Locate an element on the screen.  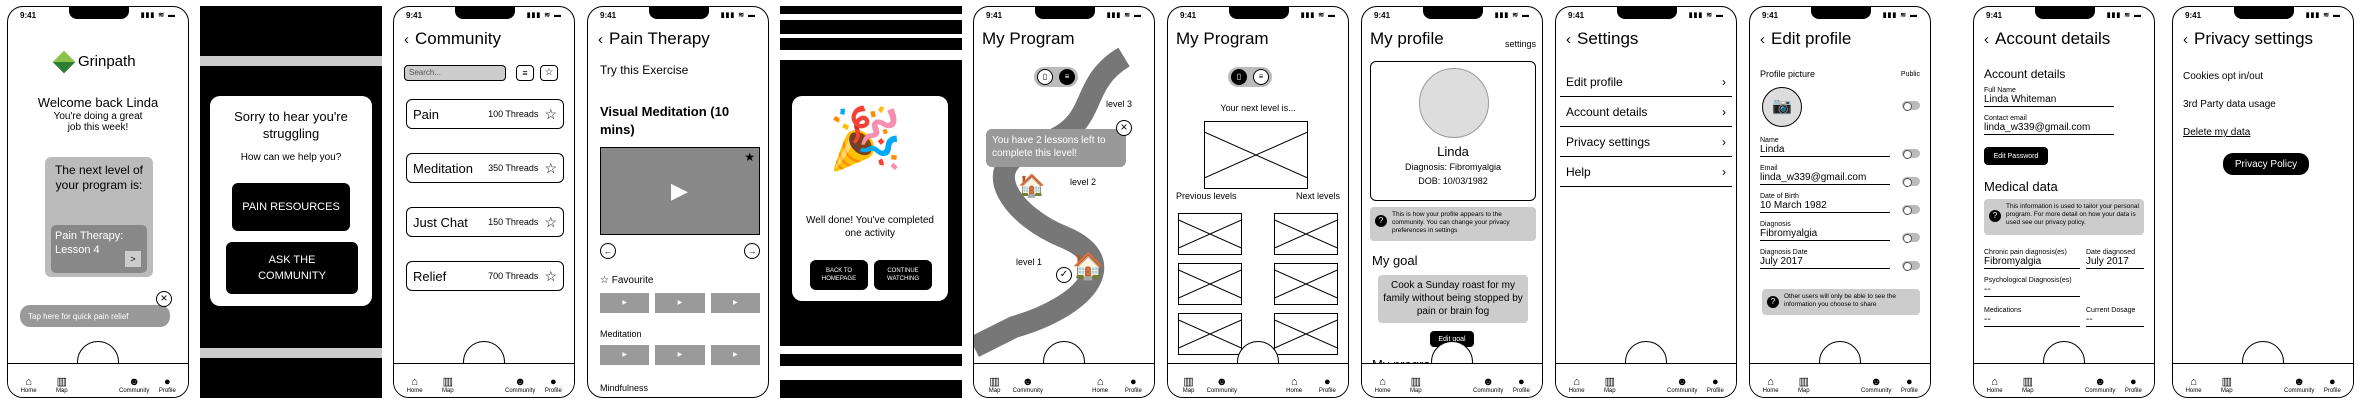
map-view-icon: ▯ is located at coordinates (1239, 77).